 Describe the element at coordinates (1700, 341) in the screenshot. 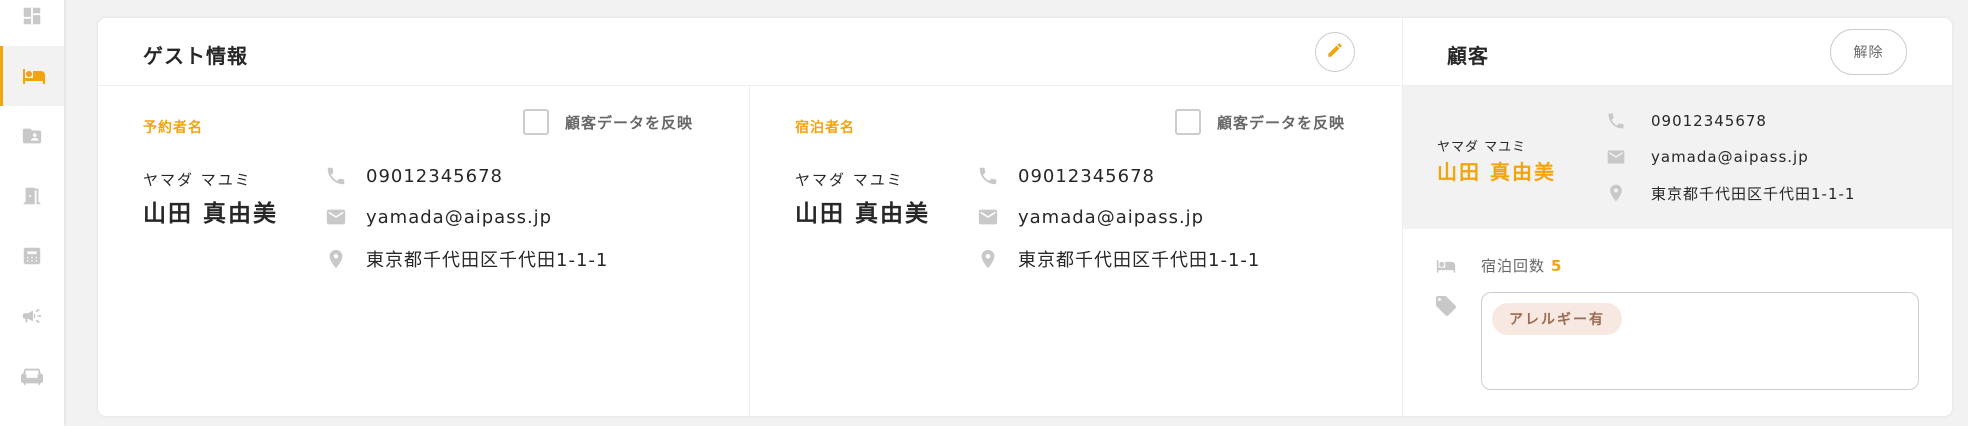

I see `tag-input-box: アレルギー有` at that location.